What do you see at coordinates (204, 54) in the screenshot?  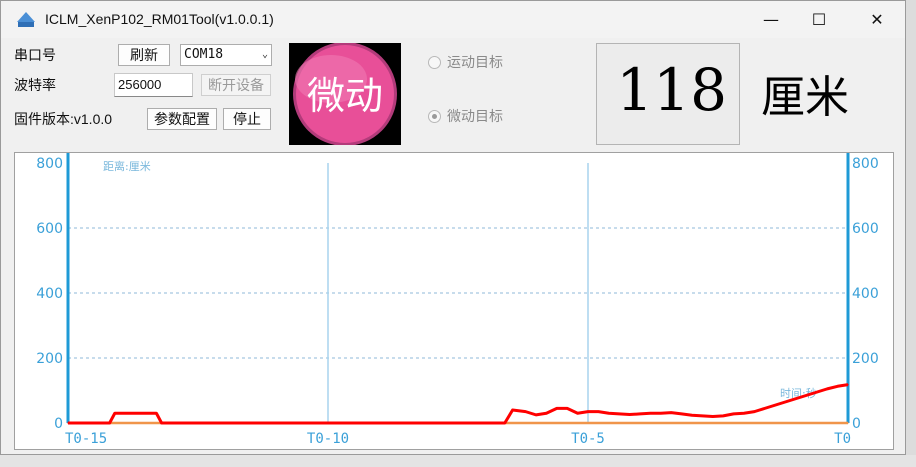 I see `port-select-value: COM18` at bounding box center [204, 54].